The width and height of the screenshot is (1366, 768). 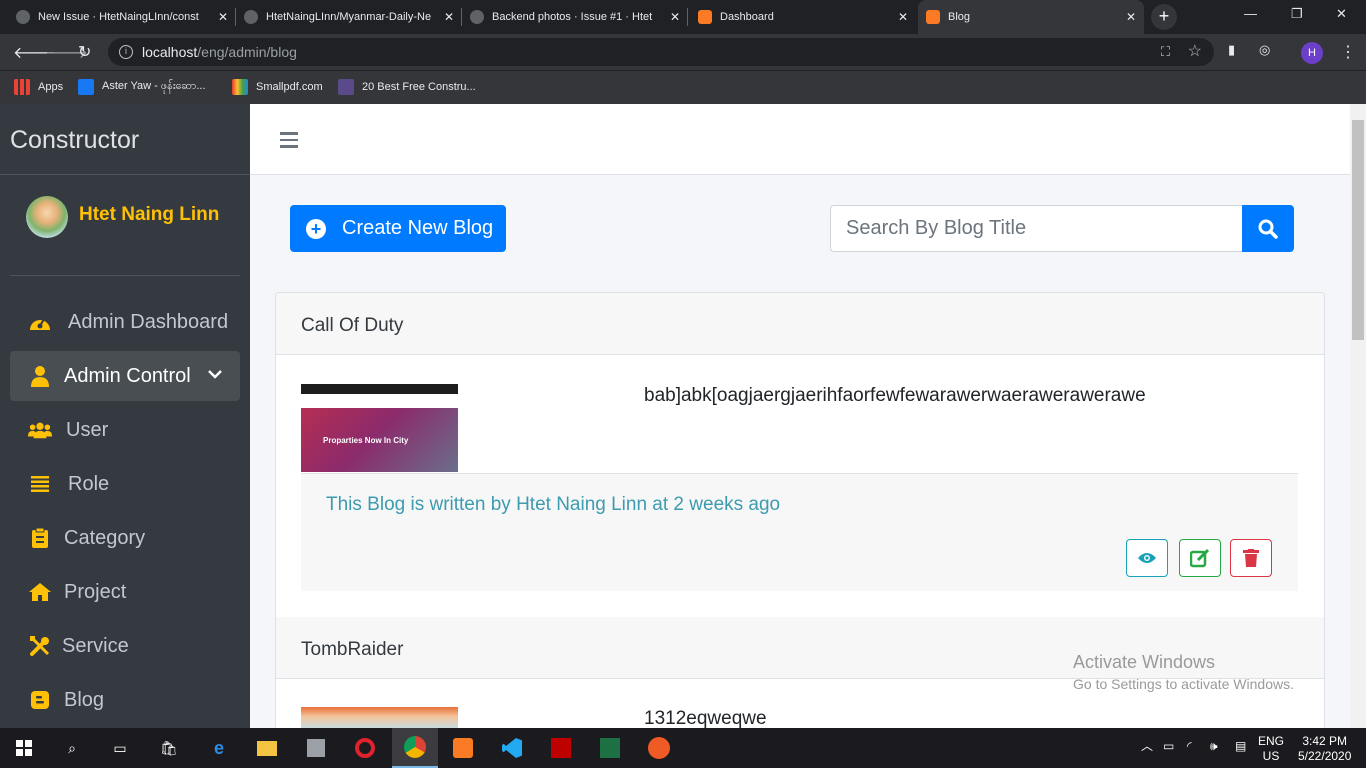 What do you see at coordinates (1358, 416) in the screenshot?
I see `page-scrollbar` at bounding box center [1358, 416].